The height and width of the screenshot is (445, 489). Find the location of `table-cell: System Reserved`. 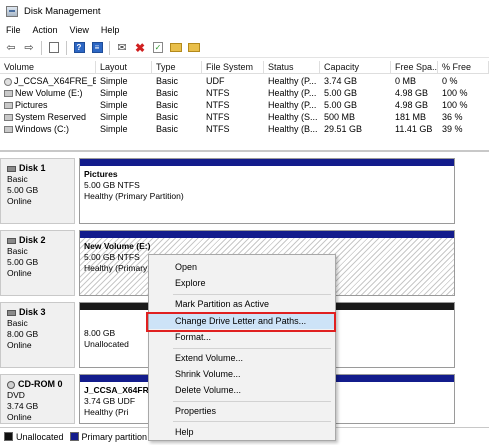

table-cell: System Reserved is located at coordinates (48, 117).